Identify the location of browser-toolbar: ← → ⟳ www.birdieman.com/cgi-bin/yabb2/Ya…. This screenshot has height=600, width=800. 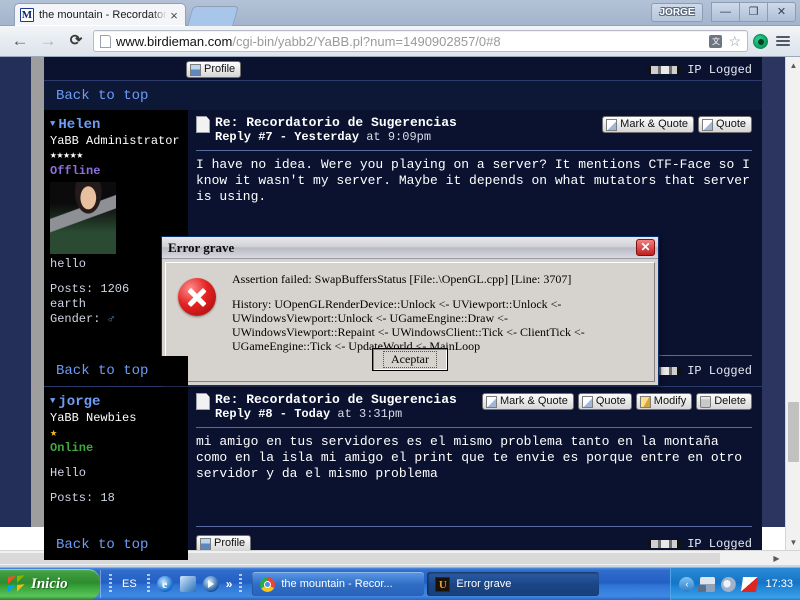
(400, 41).